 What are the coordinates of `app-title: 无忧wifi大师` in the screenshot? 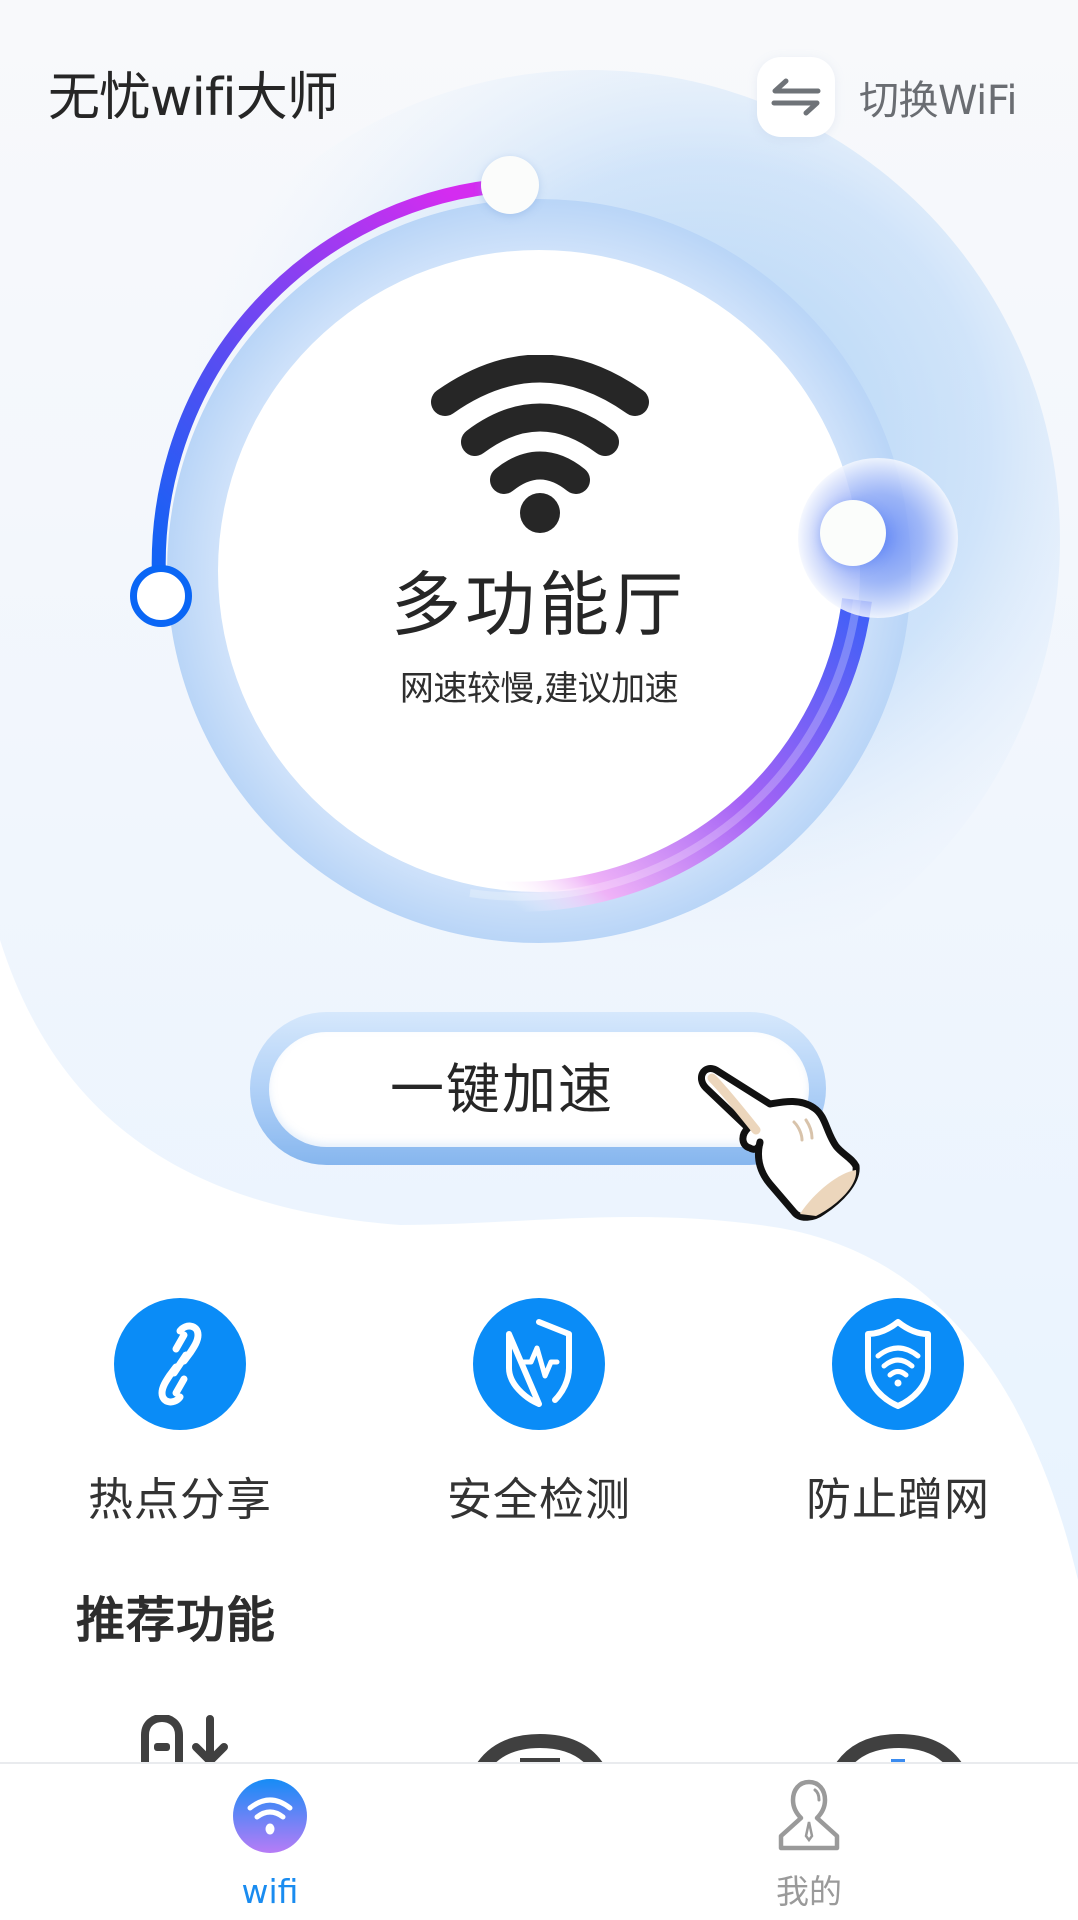 It's located at (193, 98).